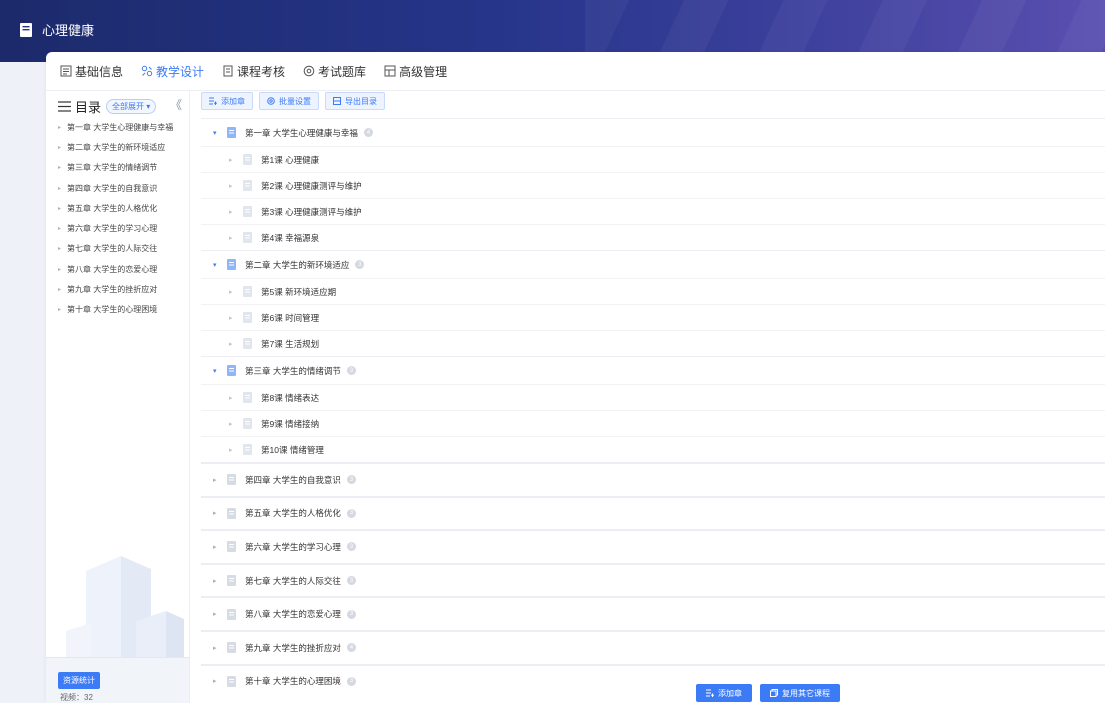 This screenshot has height=703, width=1105. Describe the element at coordinates (131, 106) in the screenshot. I see `expand-all-button: 全部展开 ▾` at that location.